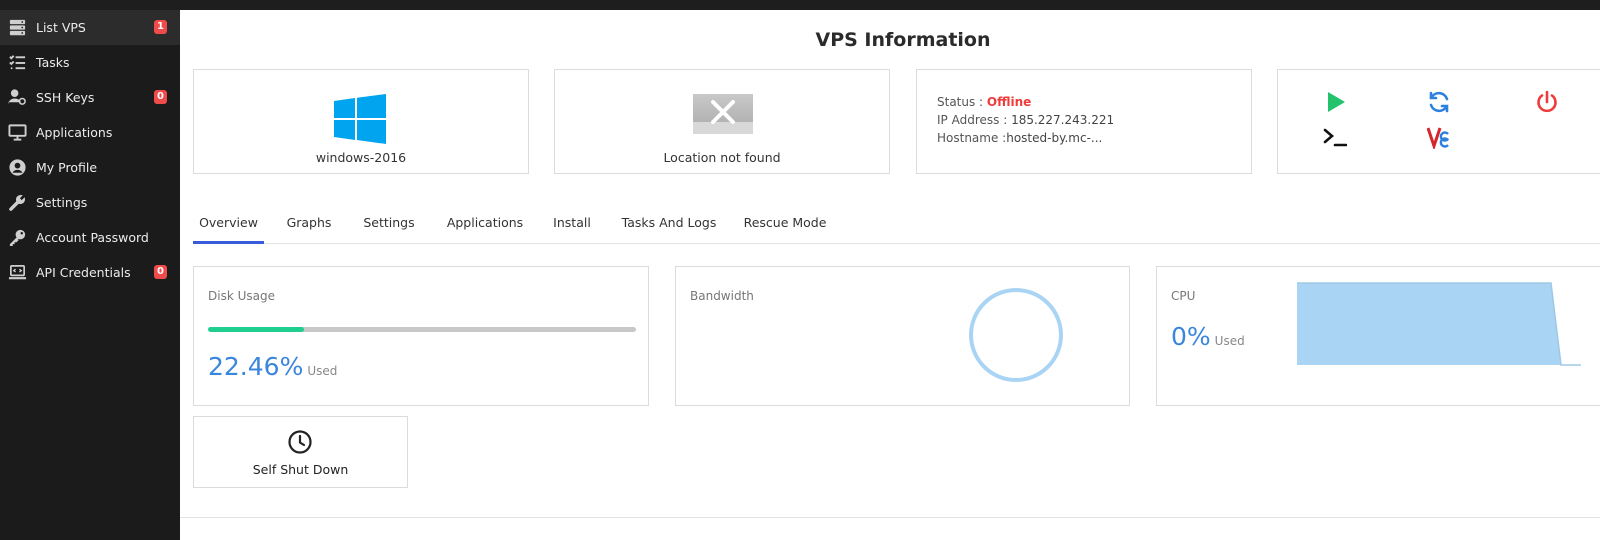  Describe the element at coordinates (17, 98) in the screenshot. I see `user-key-icon` at that location.